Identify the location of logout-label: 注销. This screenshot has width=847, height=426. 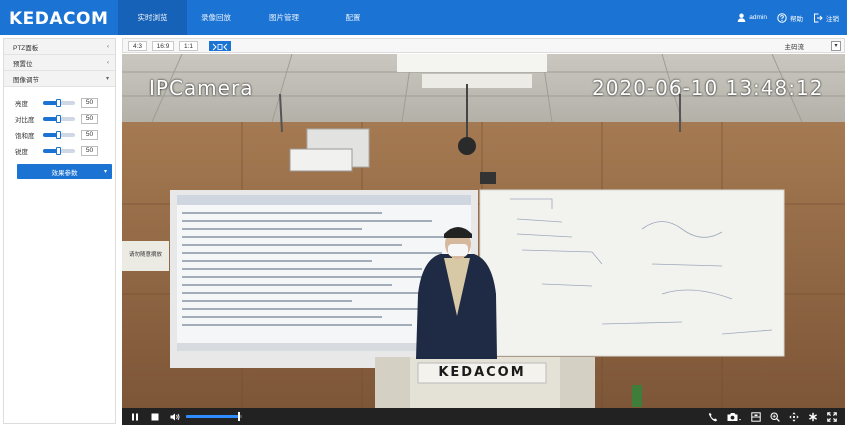
(832, 19).